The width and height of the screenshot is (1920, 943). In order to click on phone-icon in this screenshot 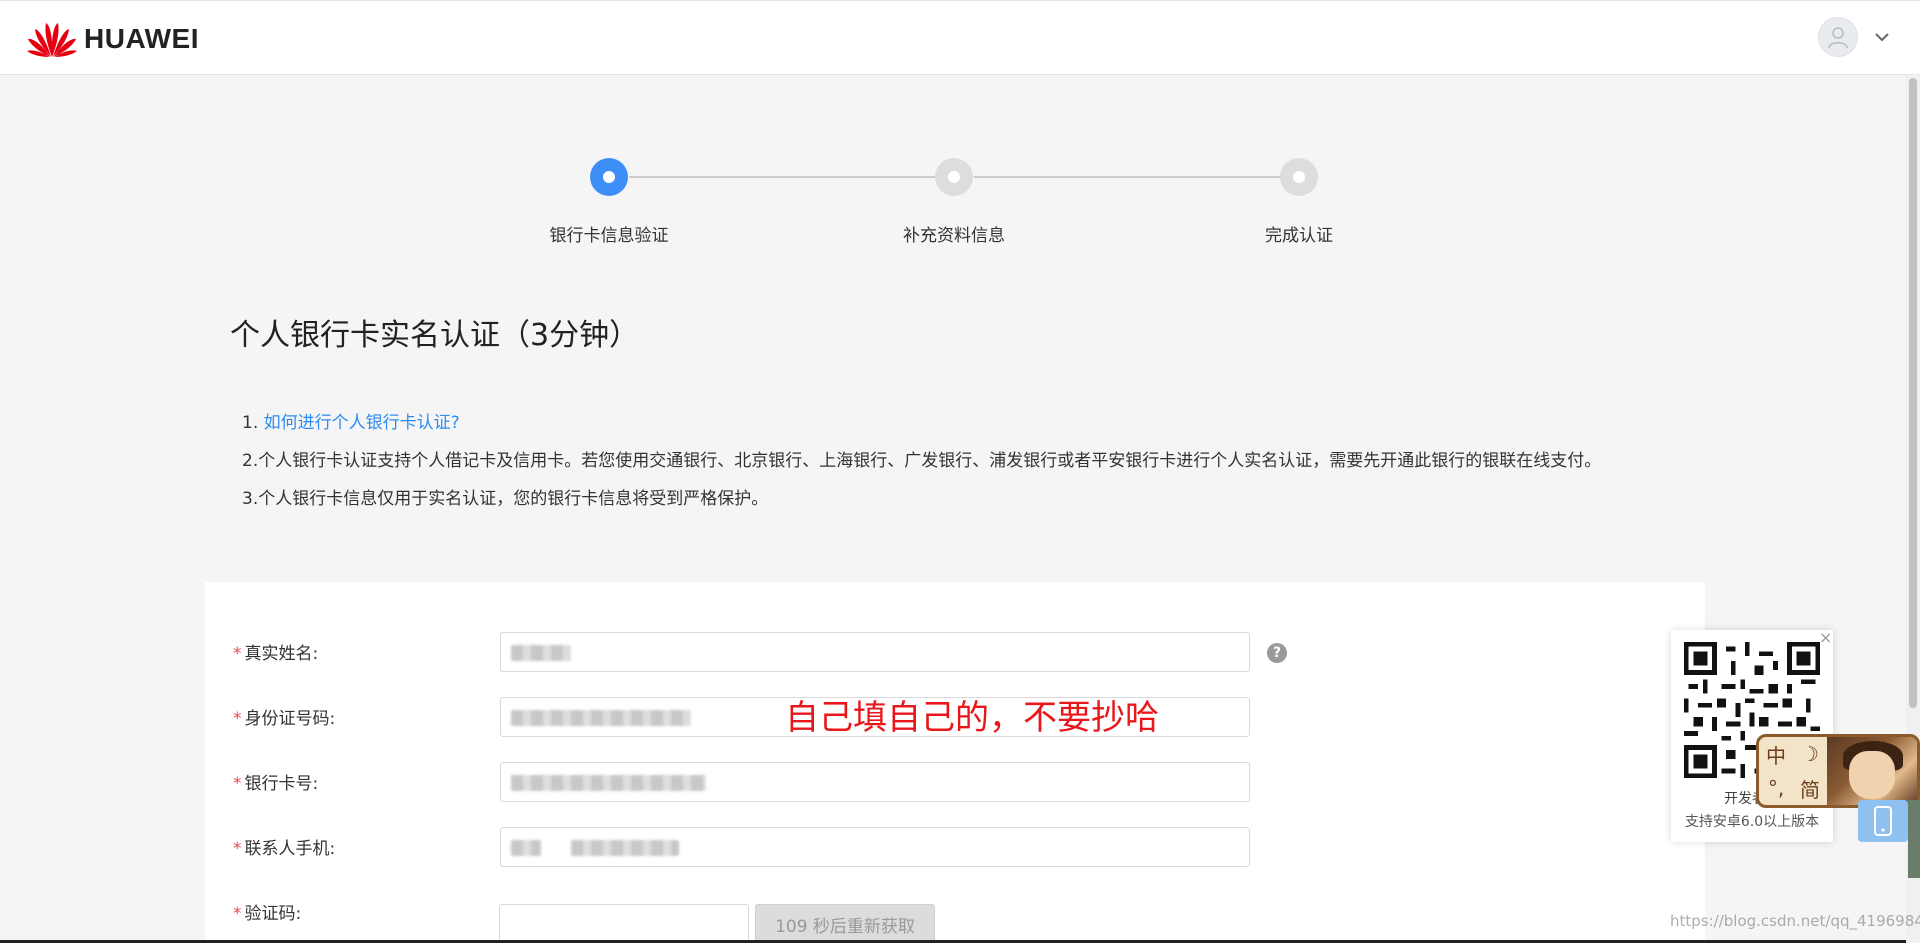, I will do `click(1883, 821)`.